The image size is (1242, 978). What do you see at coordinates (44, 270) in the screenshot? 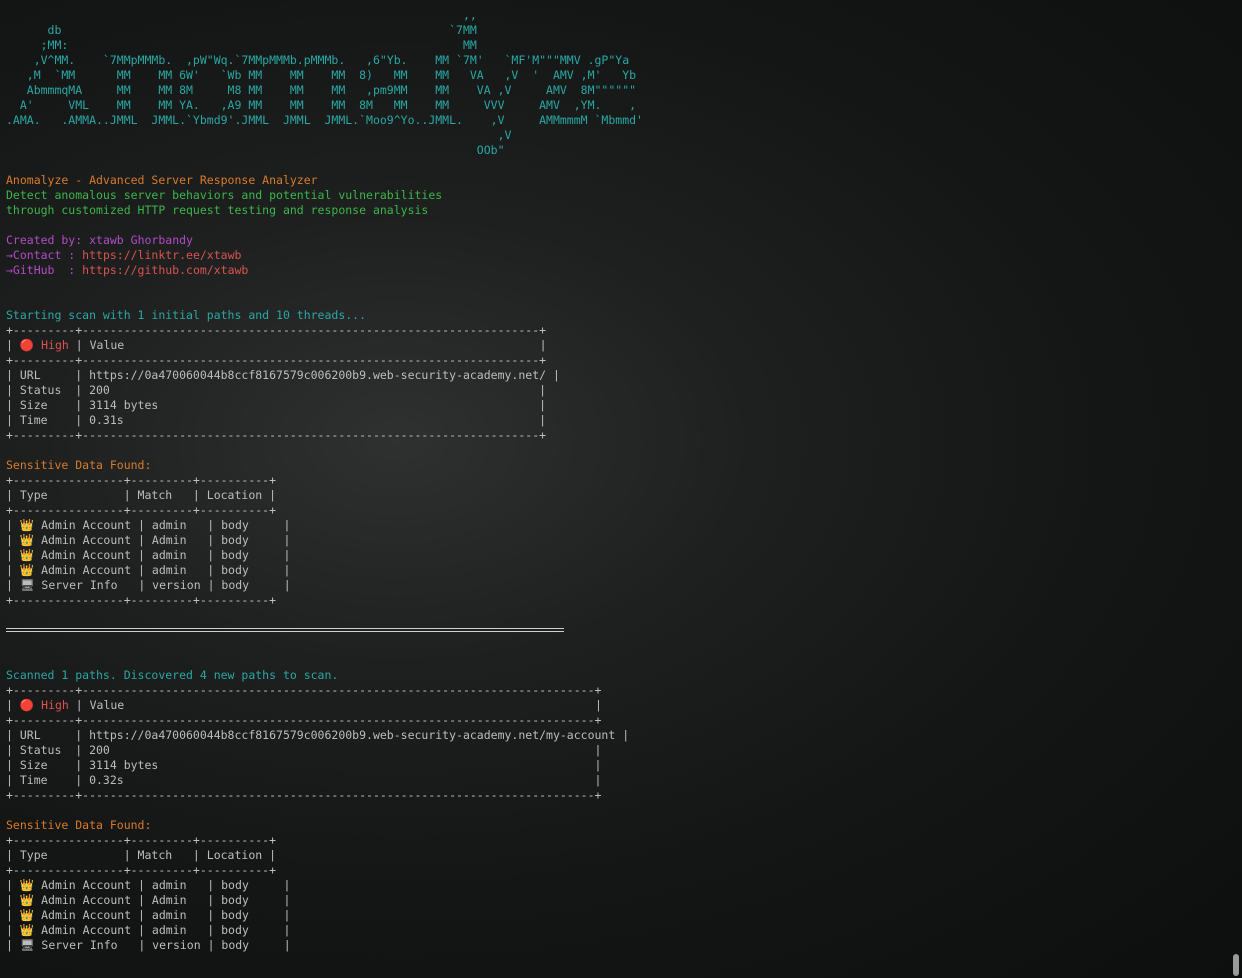
I see `github-label: →GitHub :` at bounding box center [44, 270].